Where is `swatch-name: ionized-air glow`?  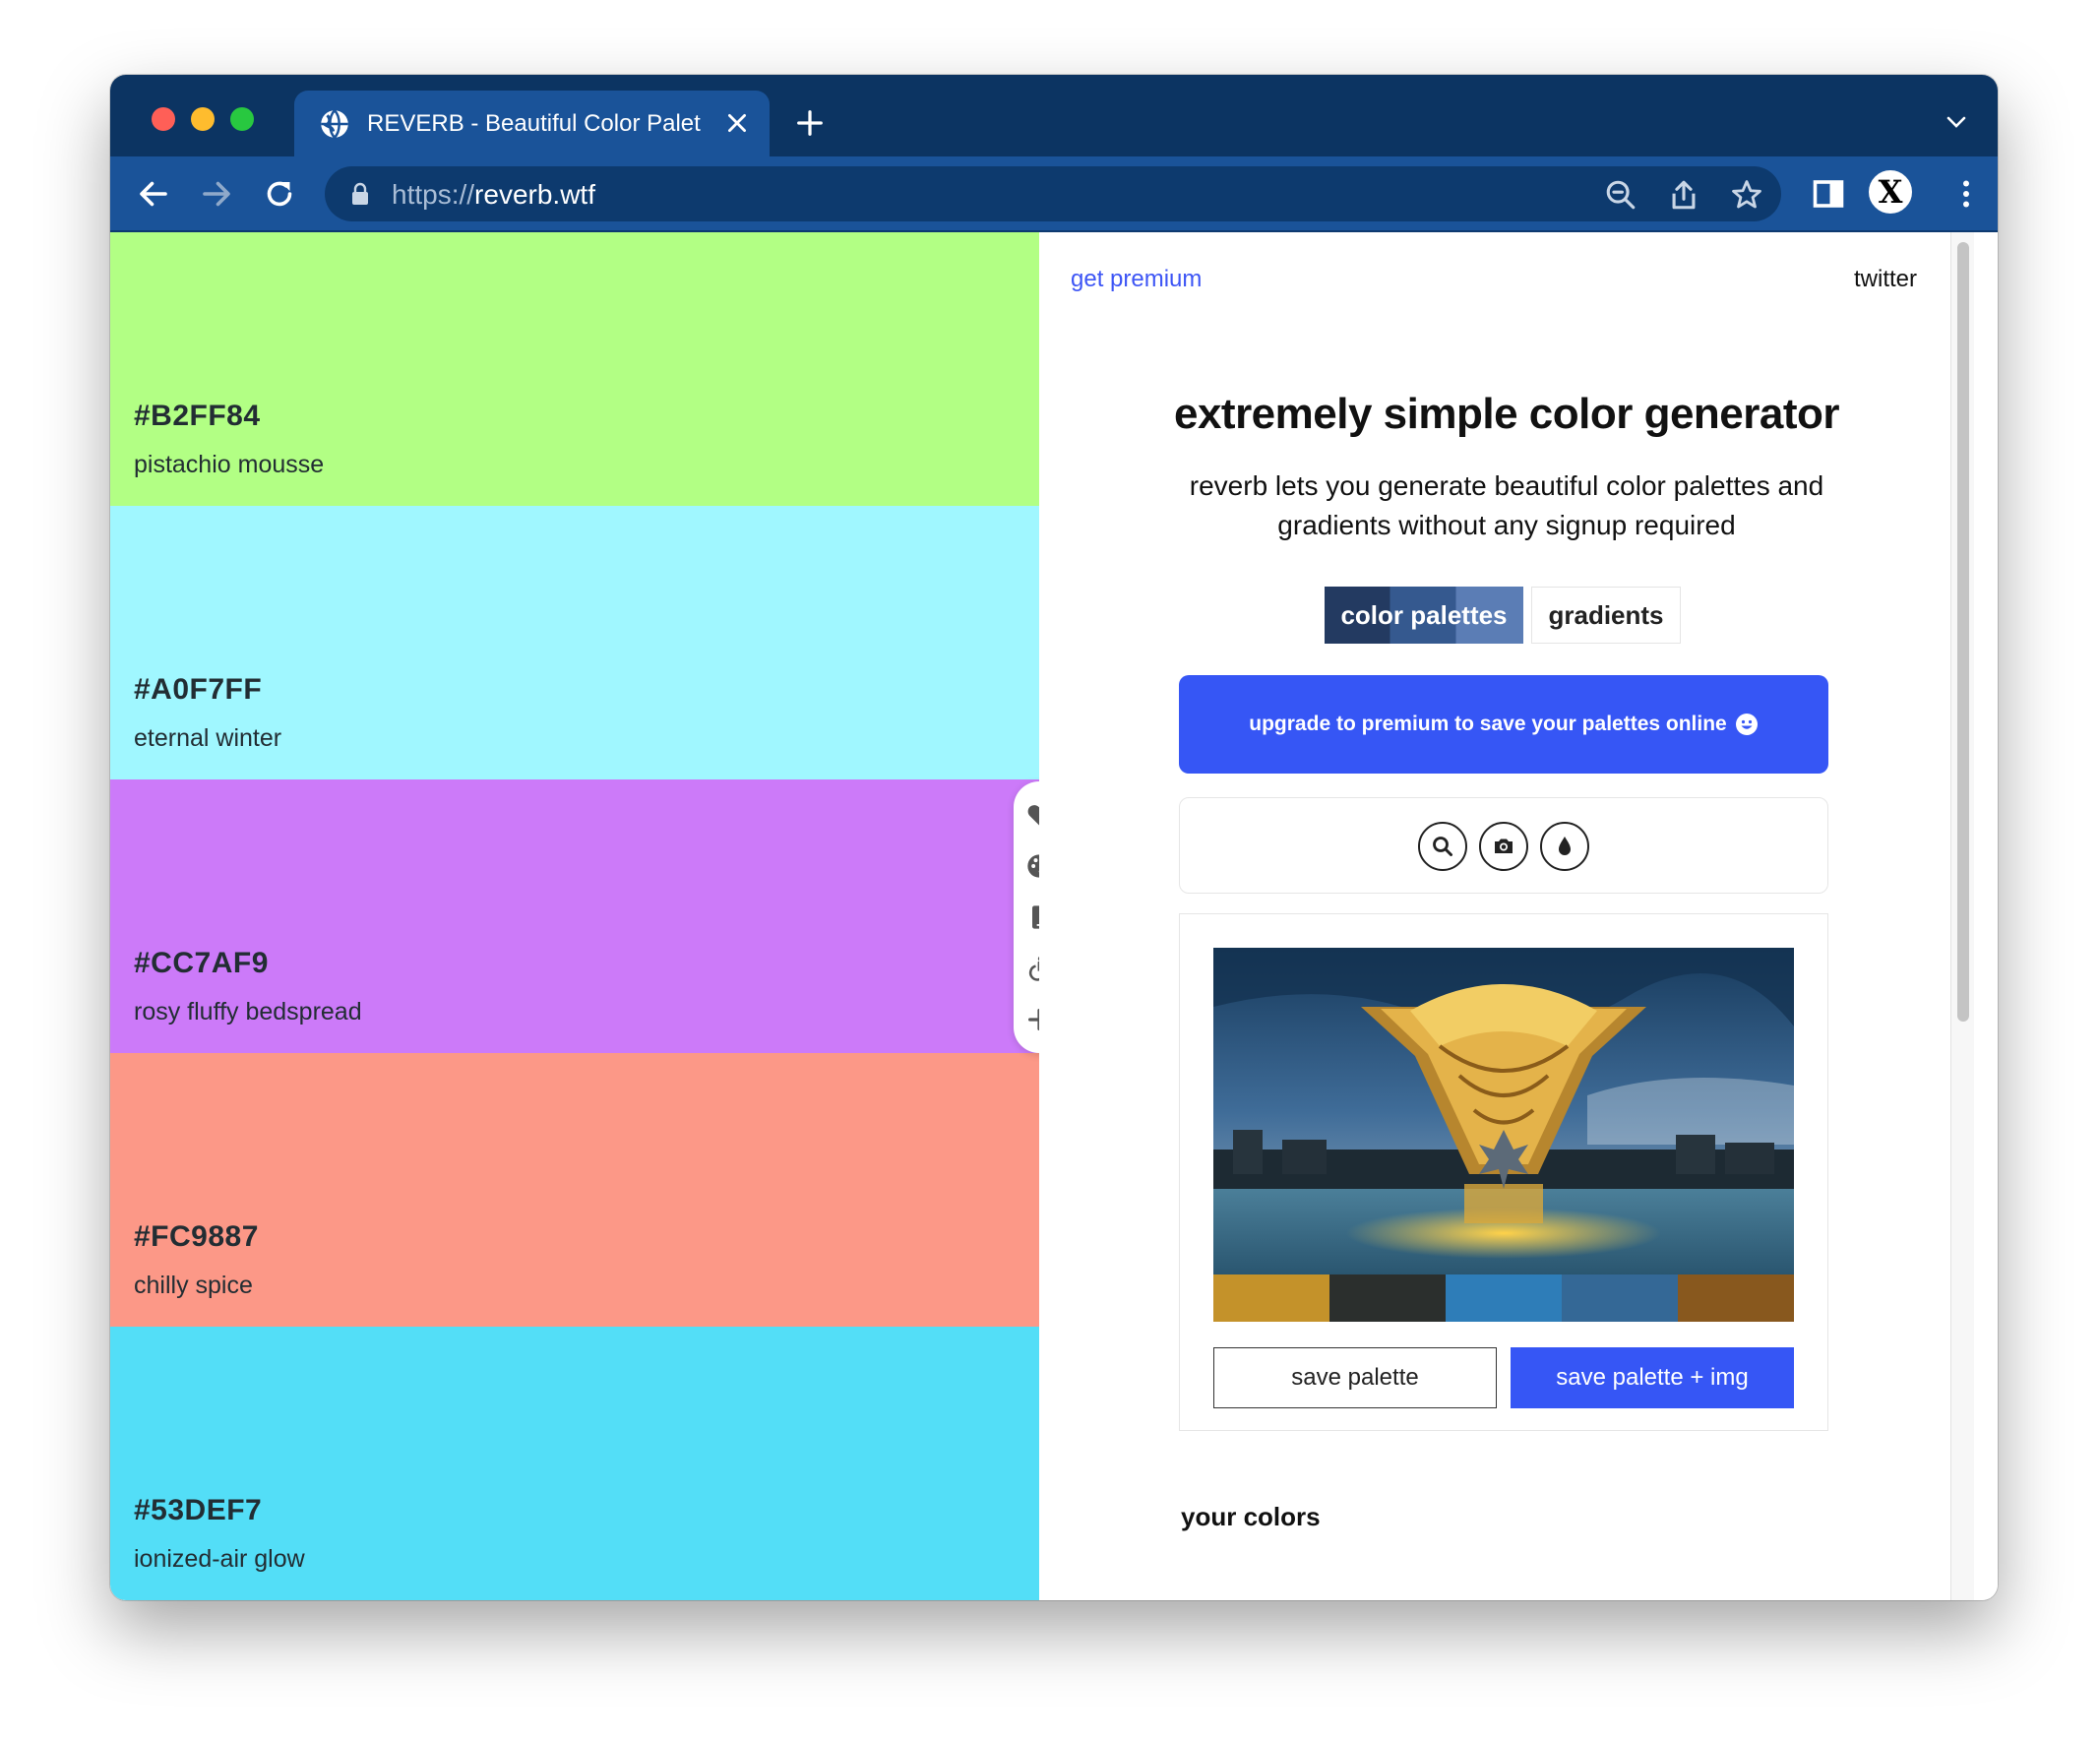 swatch-name: ionized-air glow is located at coordinates (219, 1559).